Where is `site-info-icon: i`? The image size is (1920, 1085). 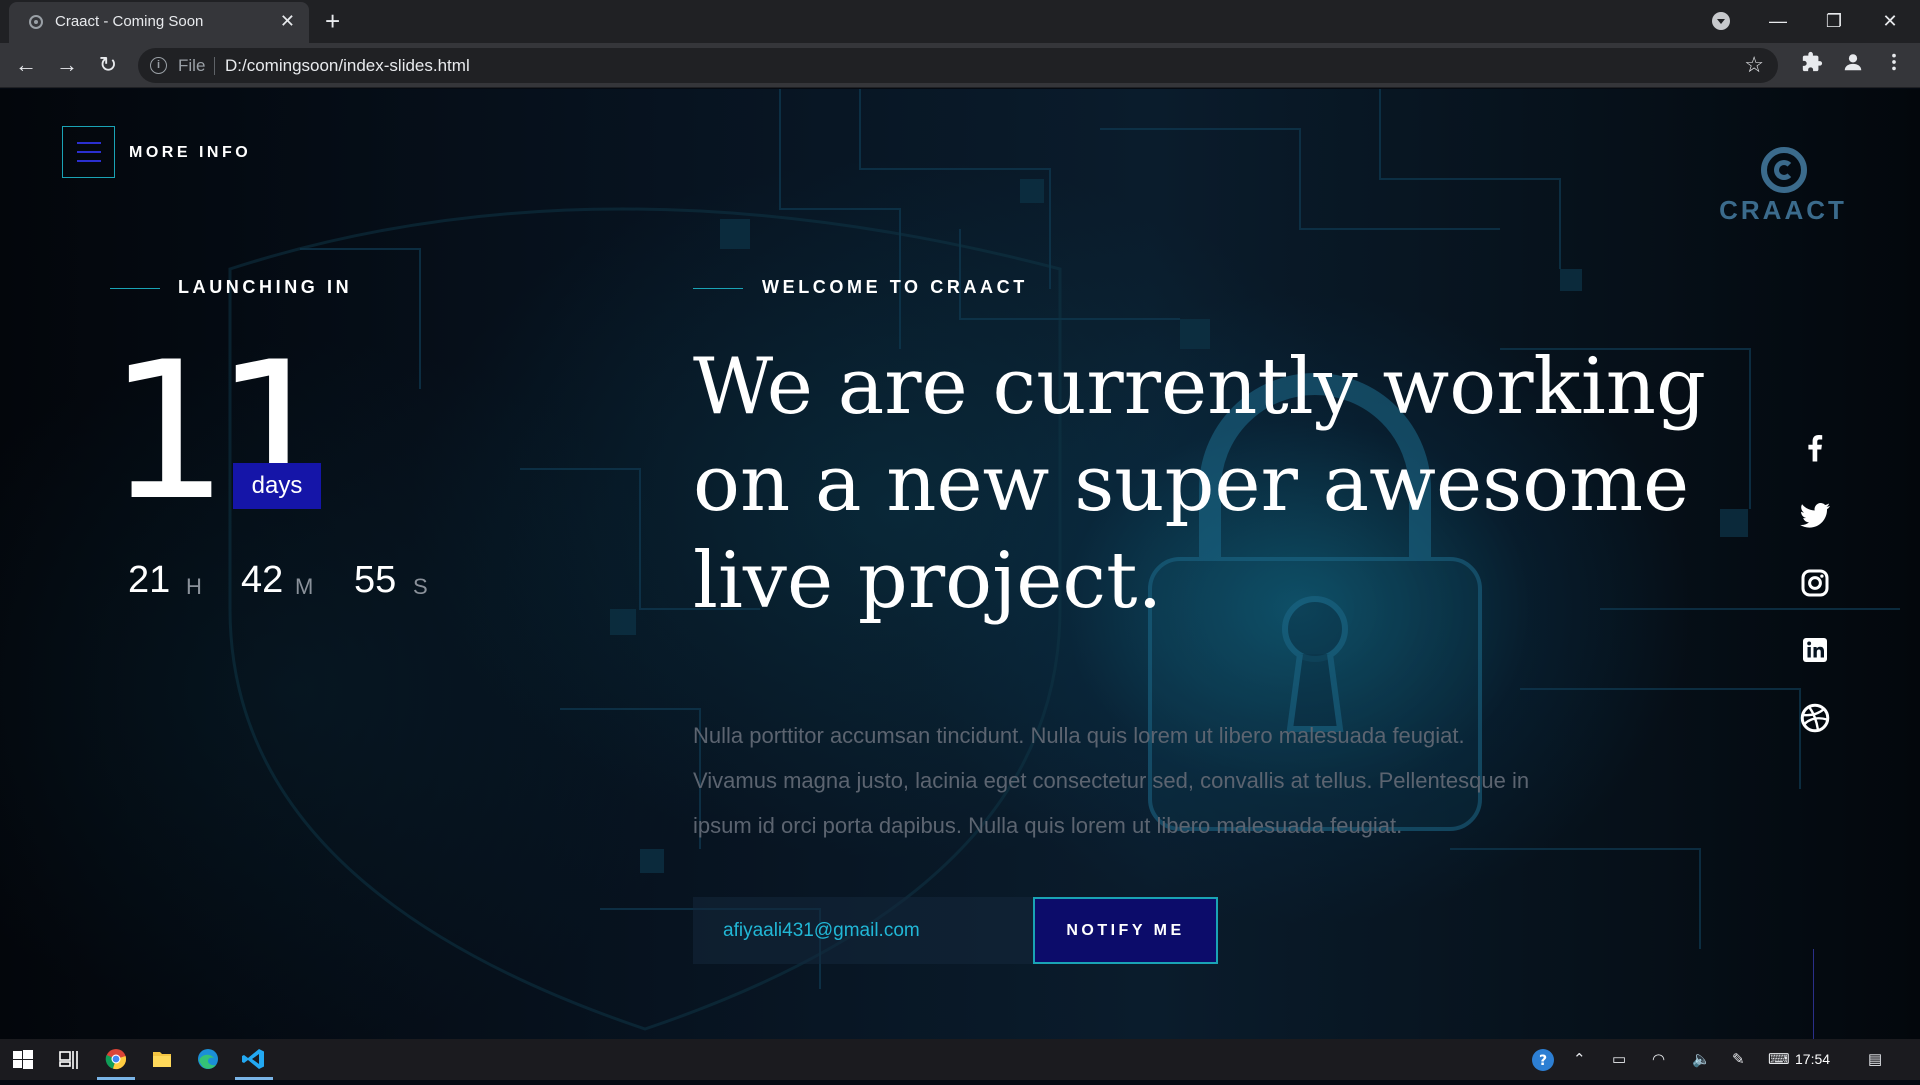 site-info-icon: i is located at coordinates (158, 65).